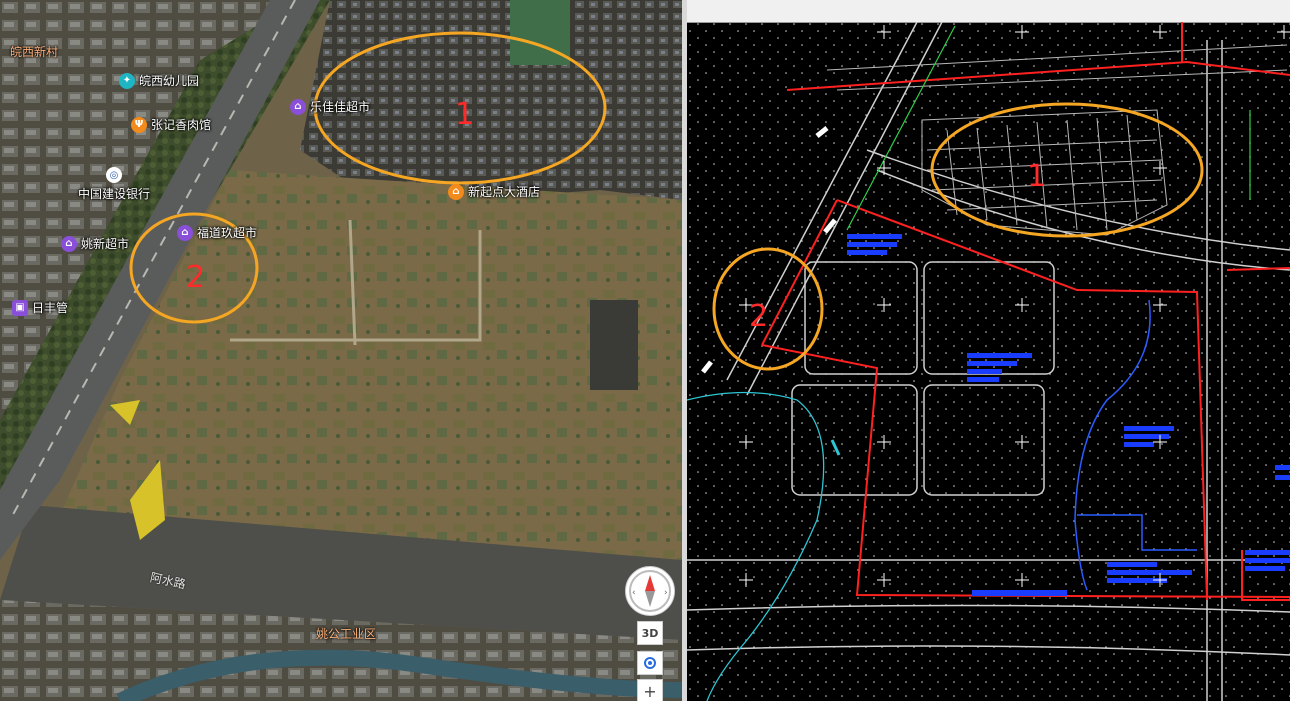 The height and width of the screenshot is (701, 1290). I want to click on restaurant-icon: Ψ, so click(139, 124).